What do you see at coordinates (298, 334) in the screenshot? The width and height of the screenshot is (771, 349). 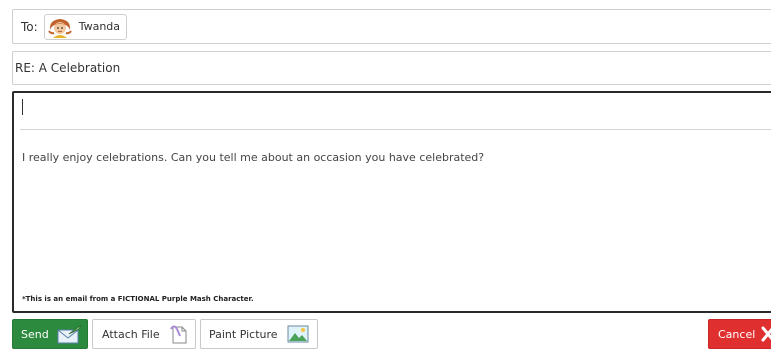 I see `picture-icon` at bounding box center [298, 334].